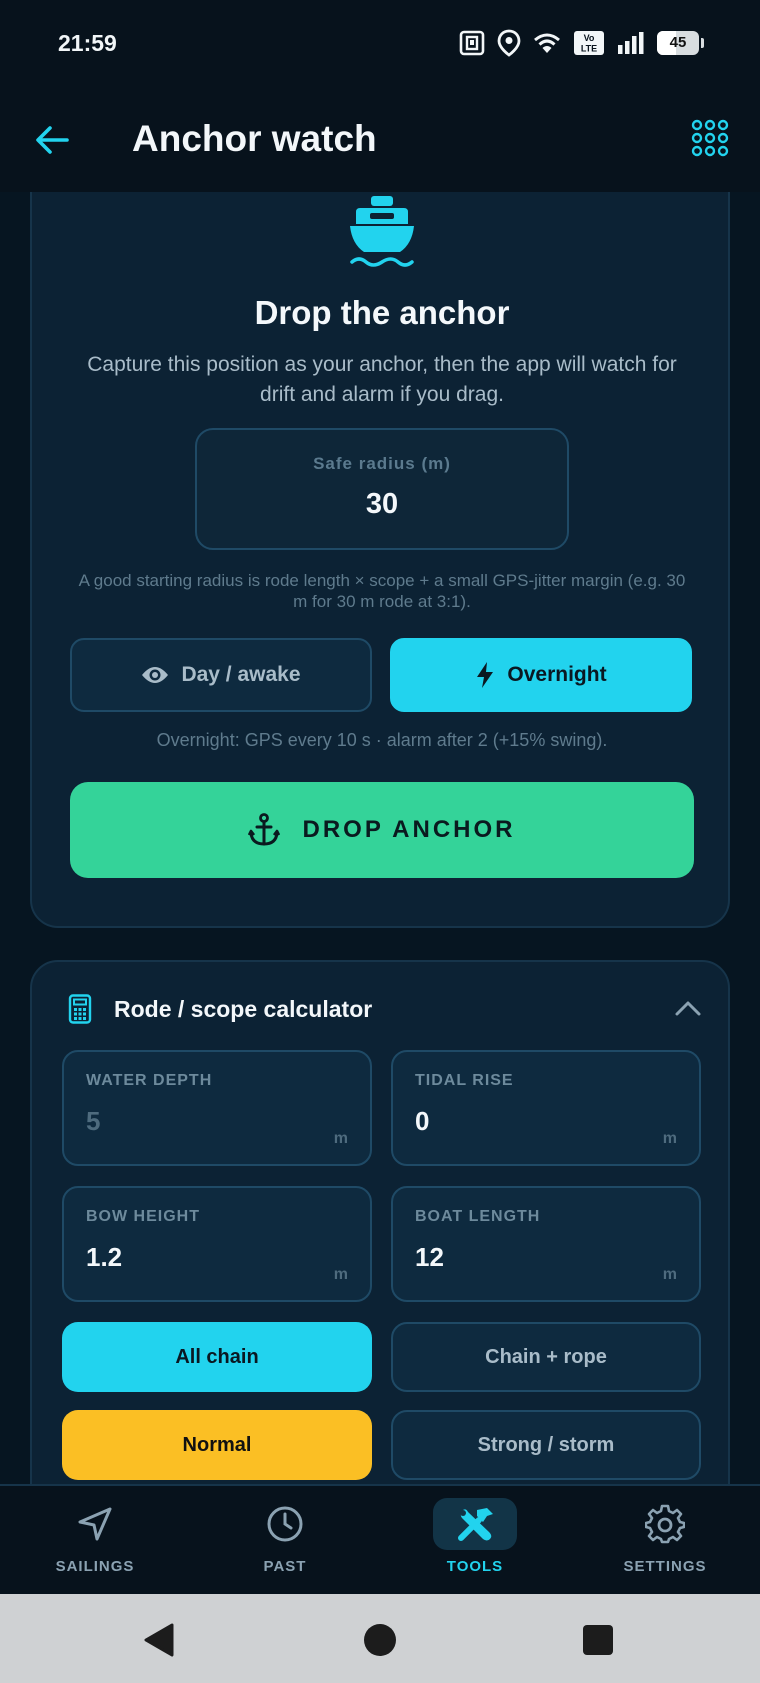 This screenshot has height=1683, width=760. What do you see at coordinates (688, 1008) in the screenshot?
I see `chevron-up-icon` at bounding box center [688, 1008].